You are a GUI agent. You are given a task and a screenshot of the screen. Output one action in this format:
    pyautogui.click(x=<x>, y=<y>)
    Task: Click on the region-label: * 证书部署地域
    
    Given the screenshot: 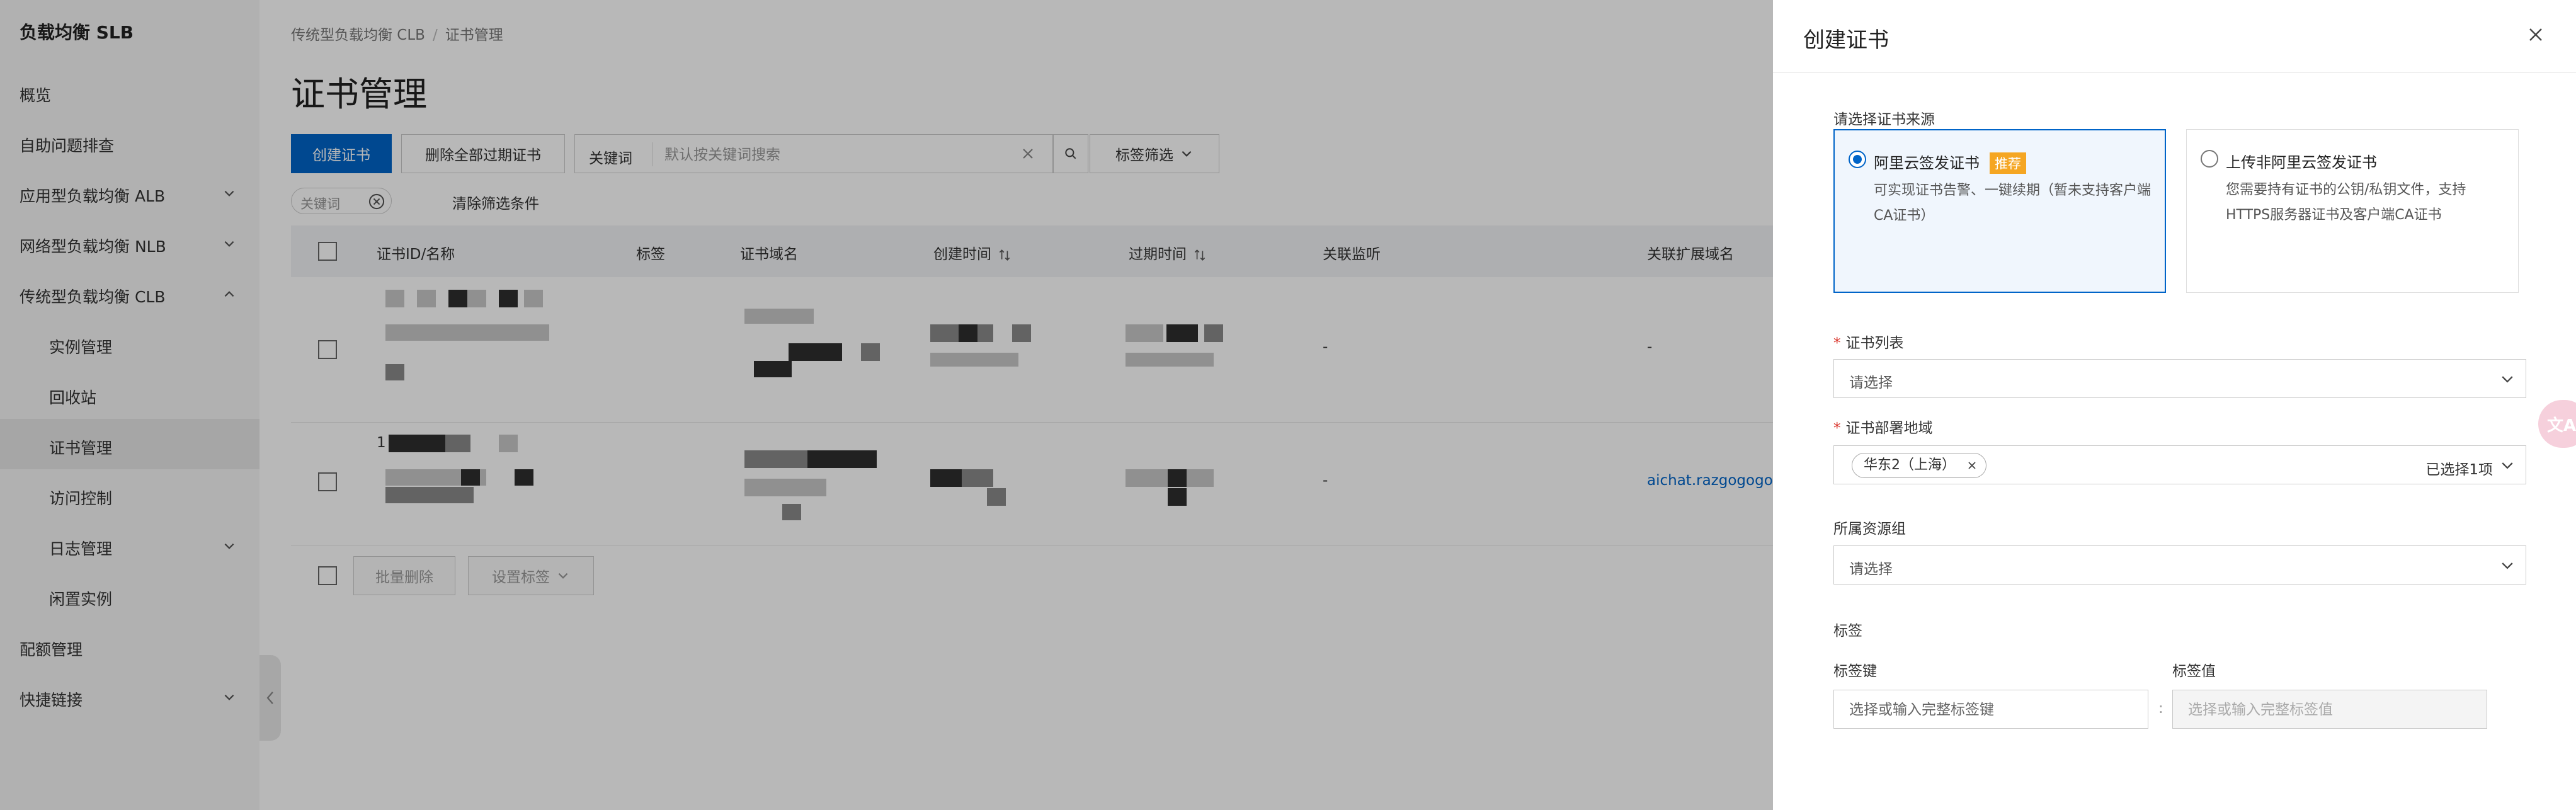 What is the action you would take?
    pyautogui.click(x=1883, y=427)
    